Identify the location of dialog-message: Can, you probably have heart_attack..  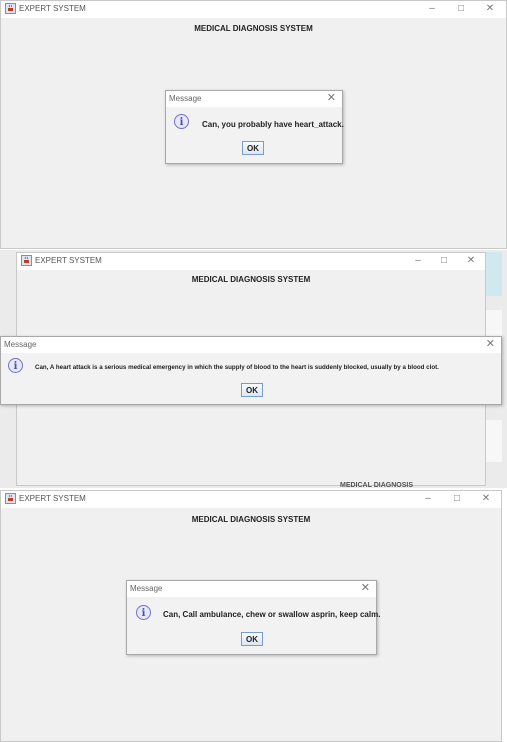
(273, 124).